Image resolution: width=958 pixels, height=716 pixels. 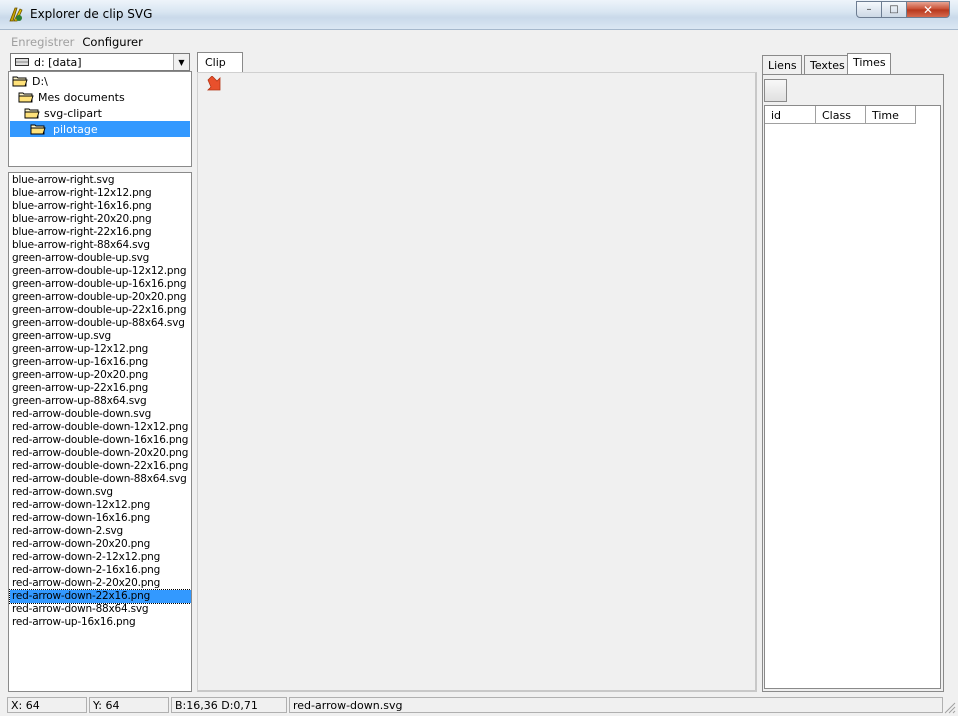 I want to click on folder-item: pilotage, so click(x=65, y=129).